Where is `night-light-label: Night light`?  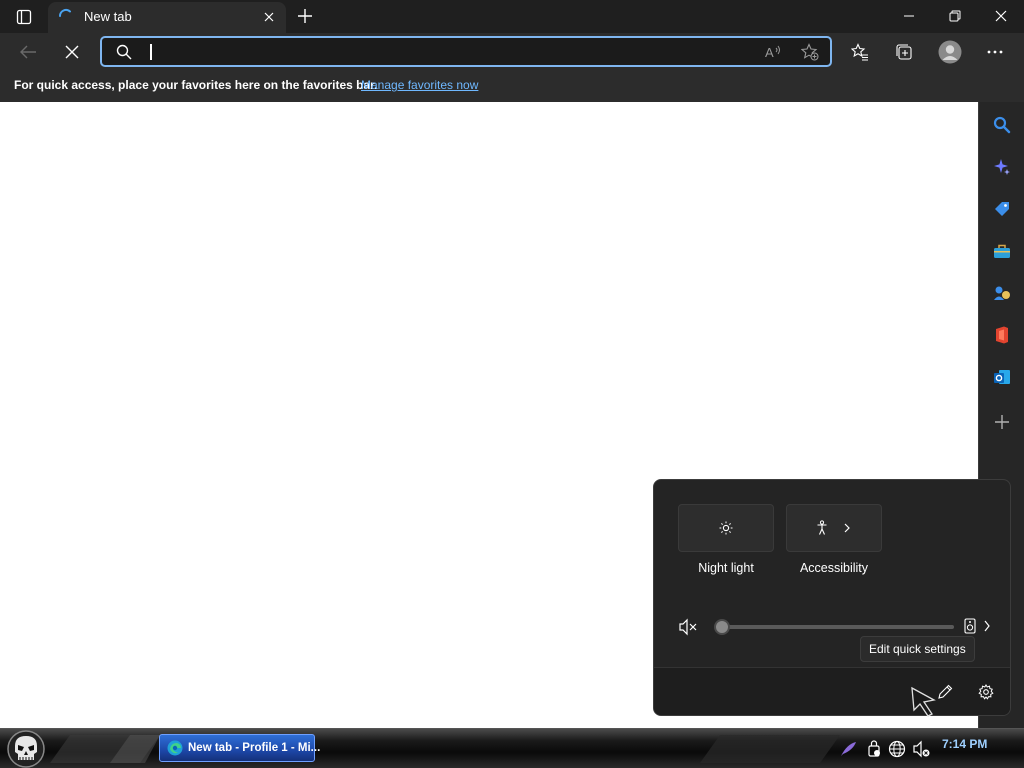
night-light-label: Night light is located at coordinates (726, 568).